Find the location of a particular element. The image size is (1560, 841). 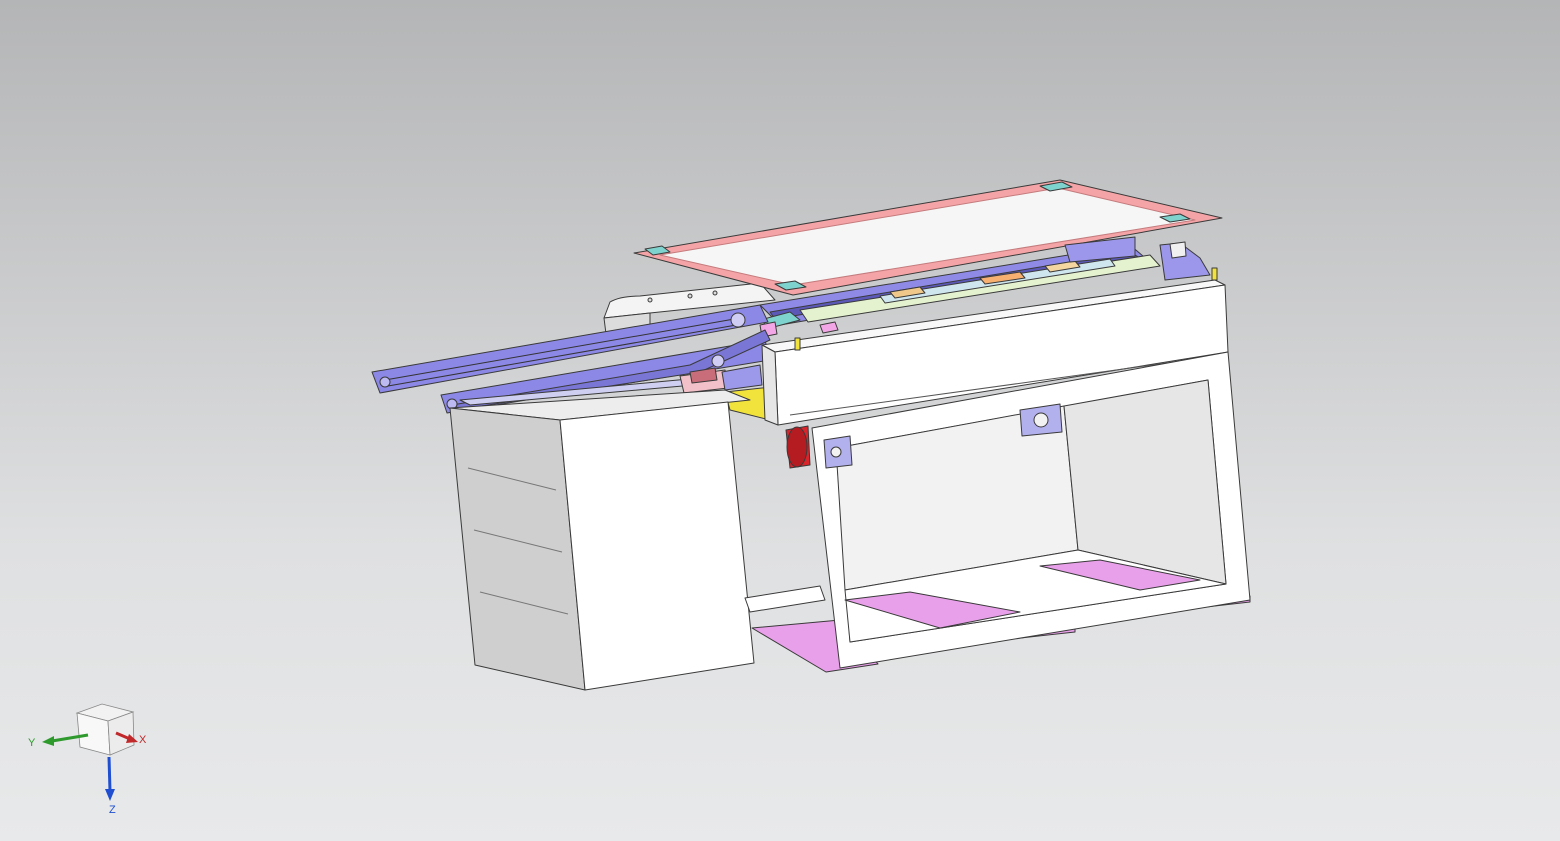

triad-cube is located at coordinates (105, 729).